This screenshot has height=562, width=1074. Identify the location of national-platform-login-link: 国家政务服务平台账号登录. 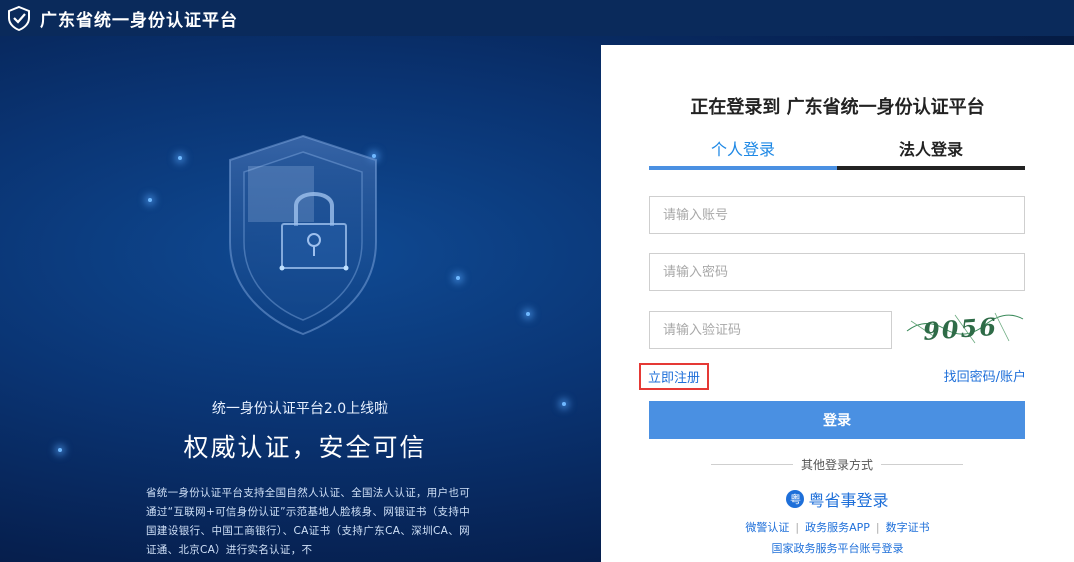
(837, 548).